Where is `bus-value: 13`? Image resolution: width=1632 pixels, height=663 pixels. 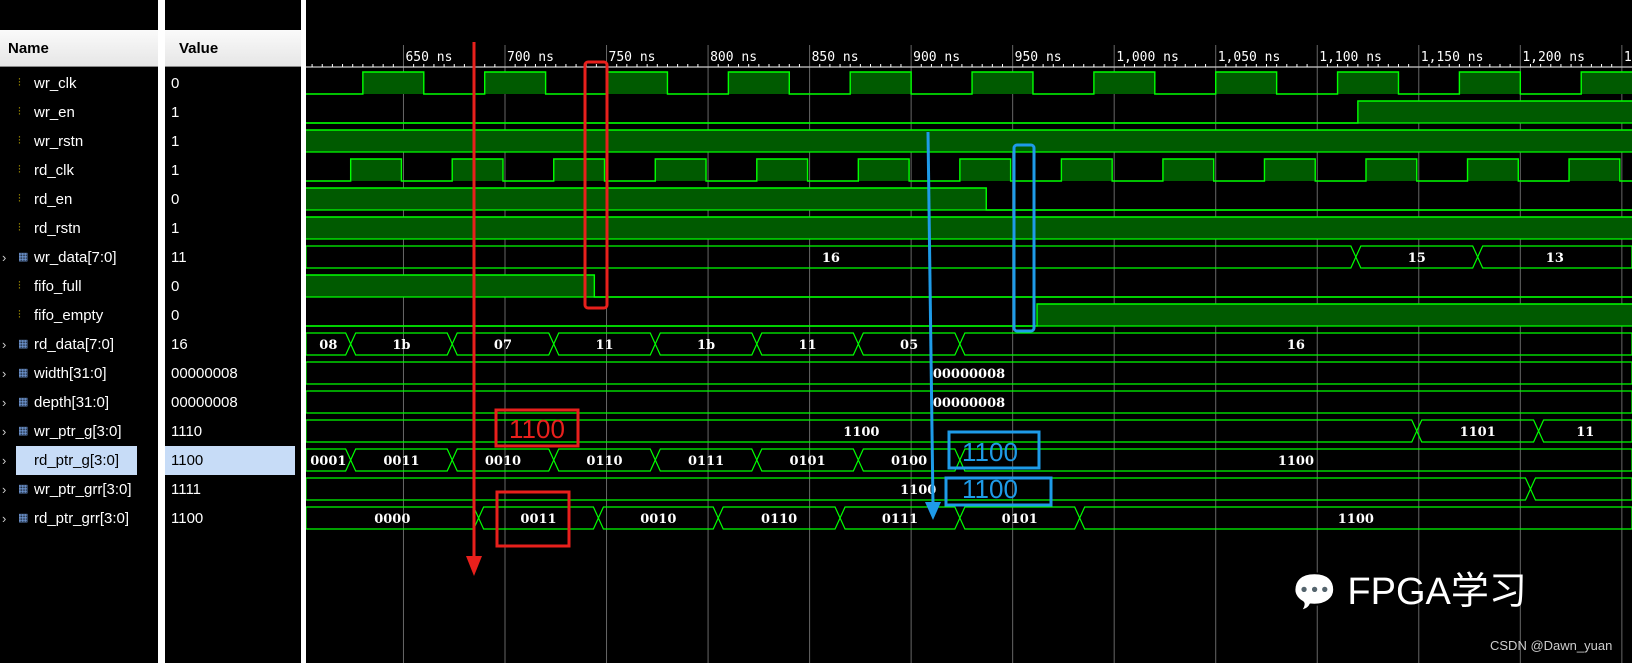 bus-value: 13 is located at coordinates (1555, 258).